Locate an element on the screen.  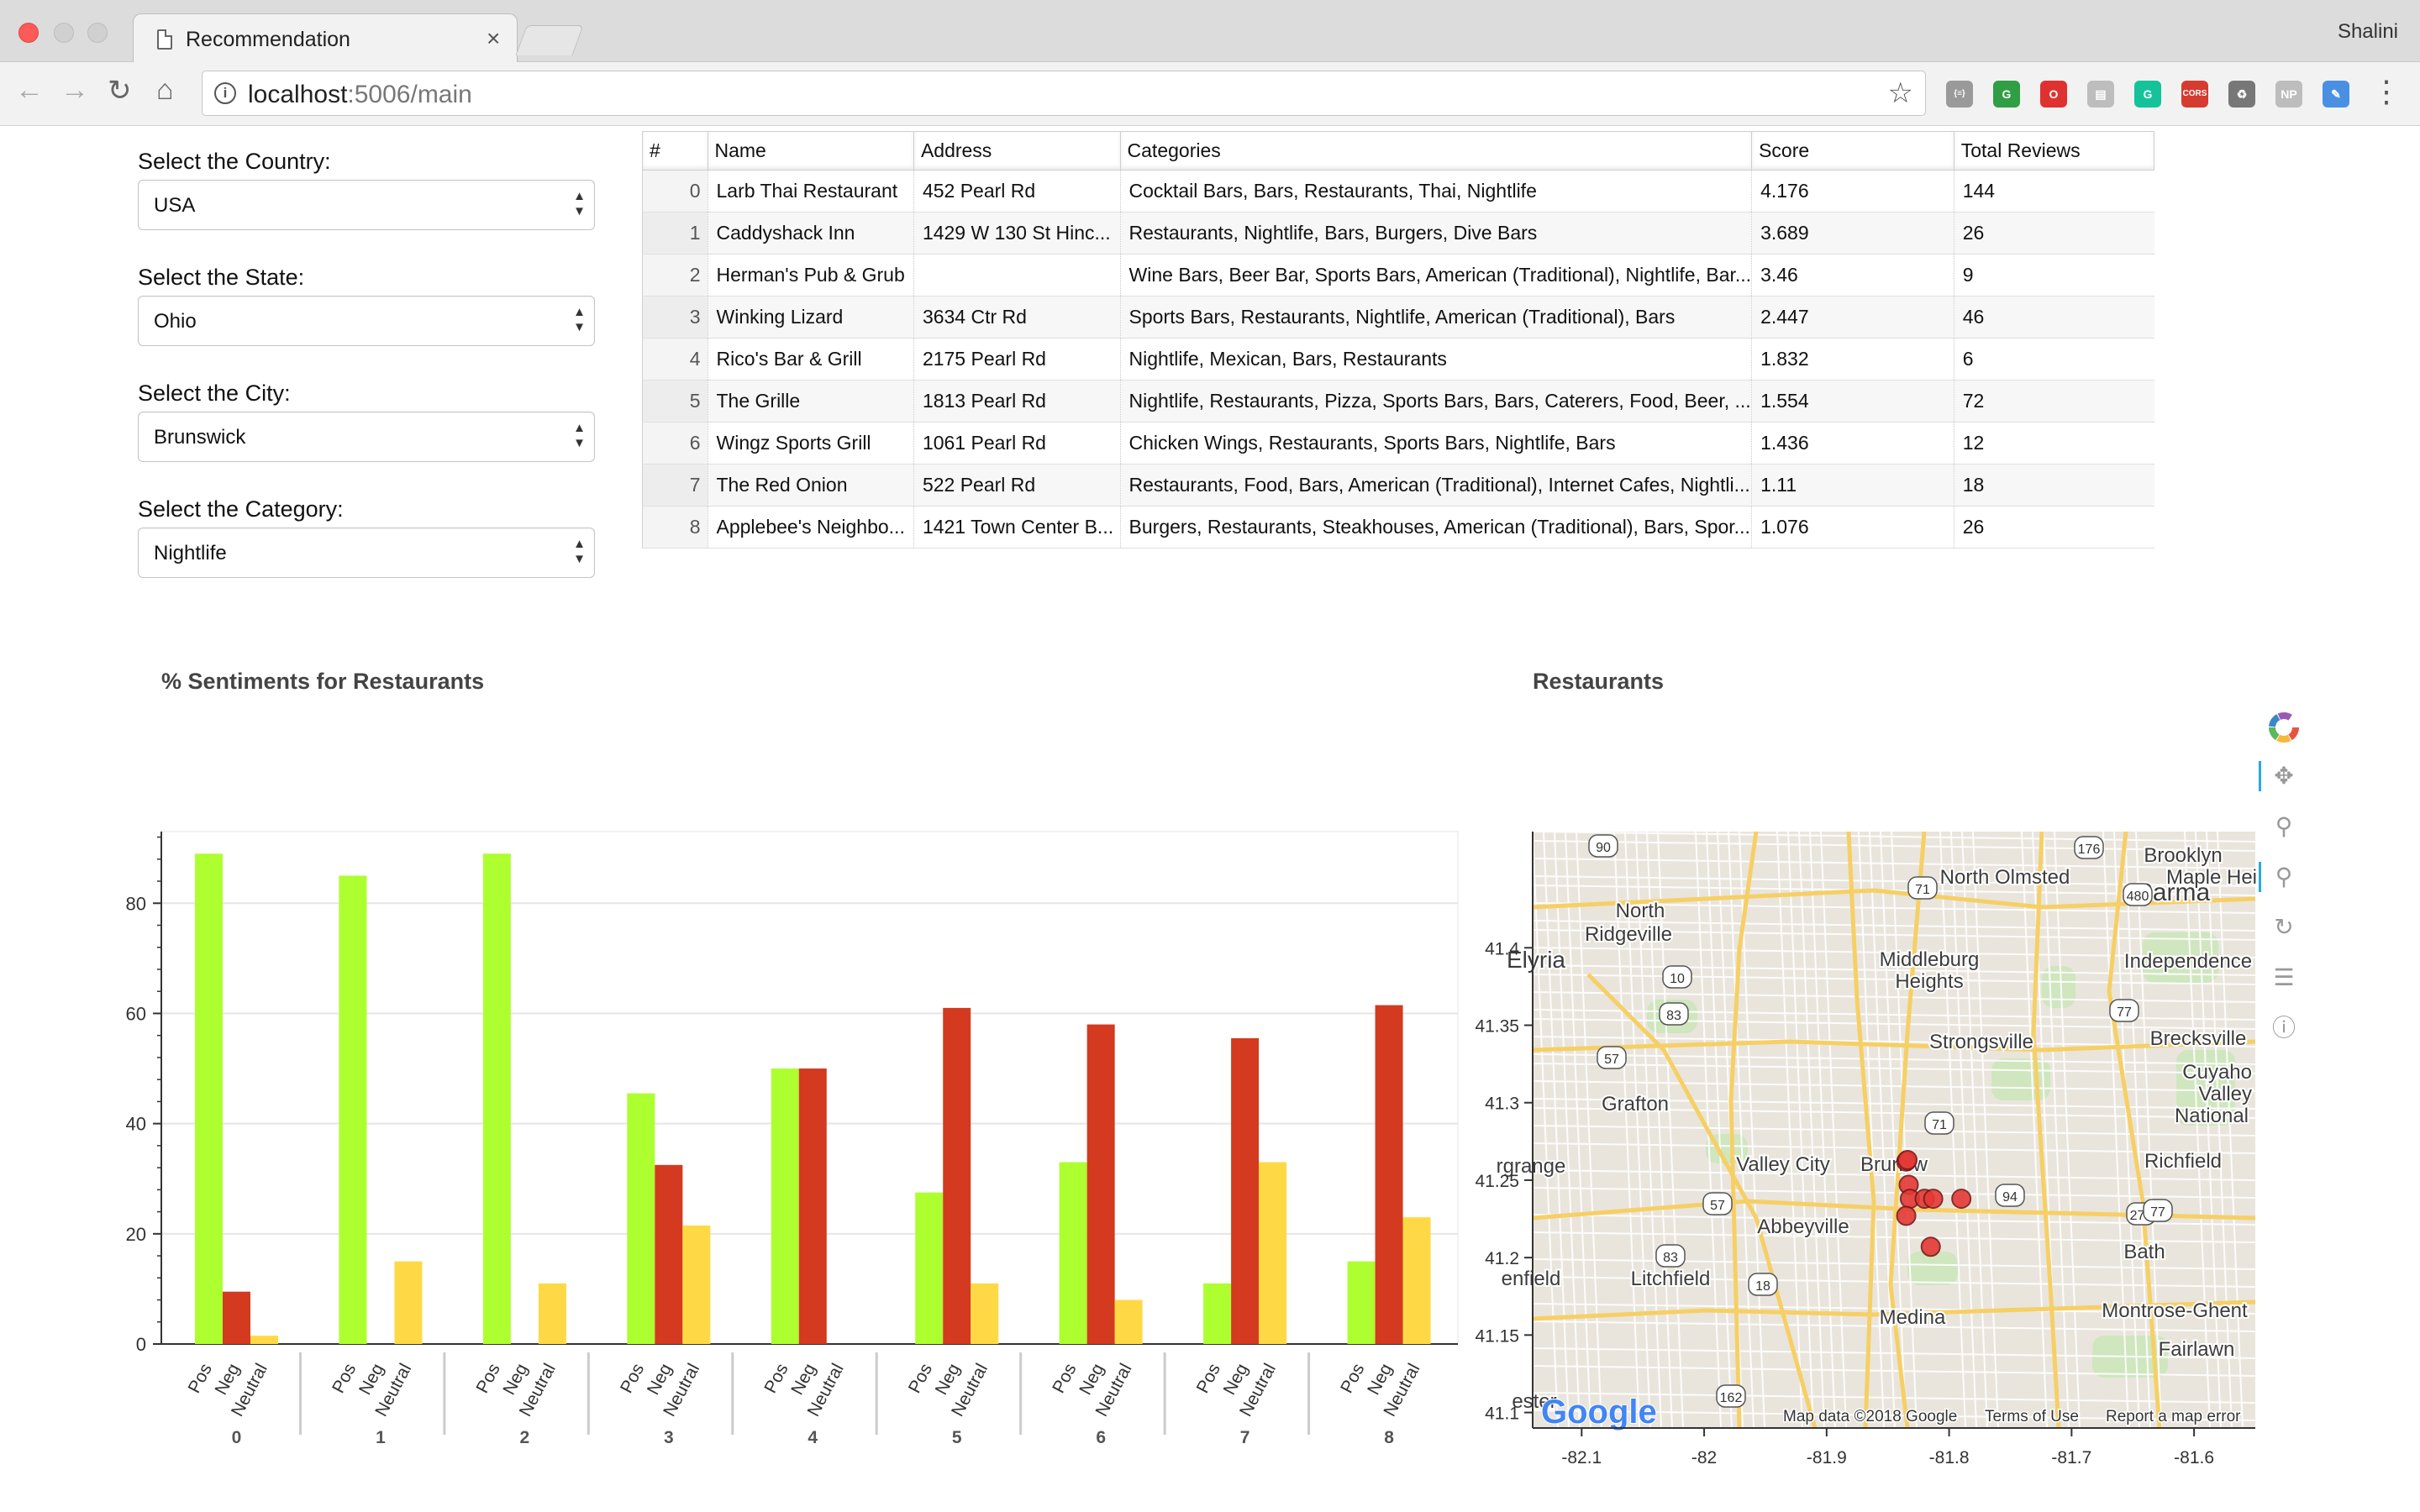
state-select: Ohio ▲ ▼ is located at coordinates (367, 321).